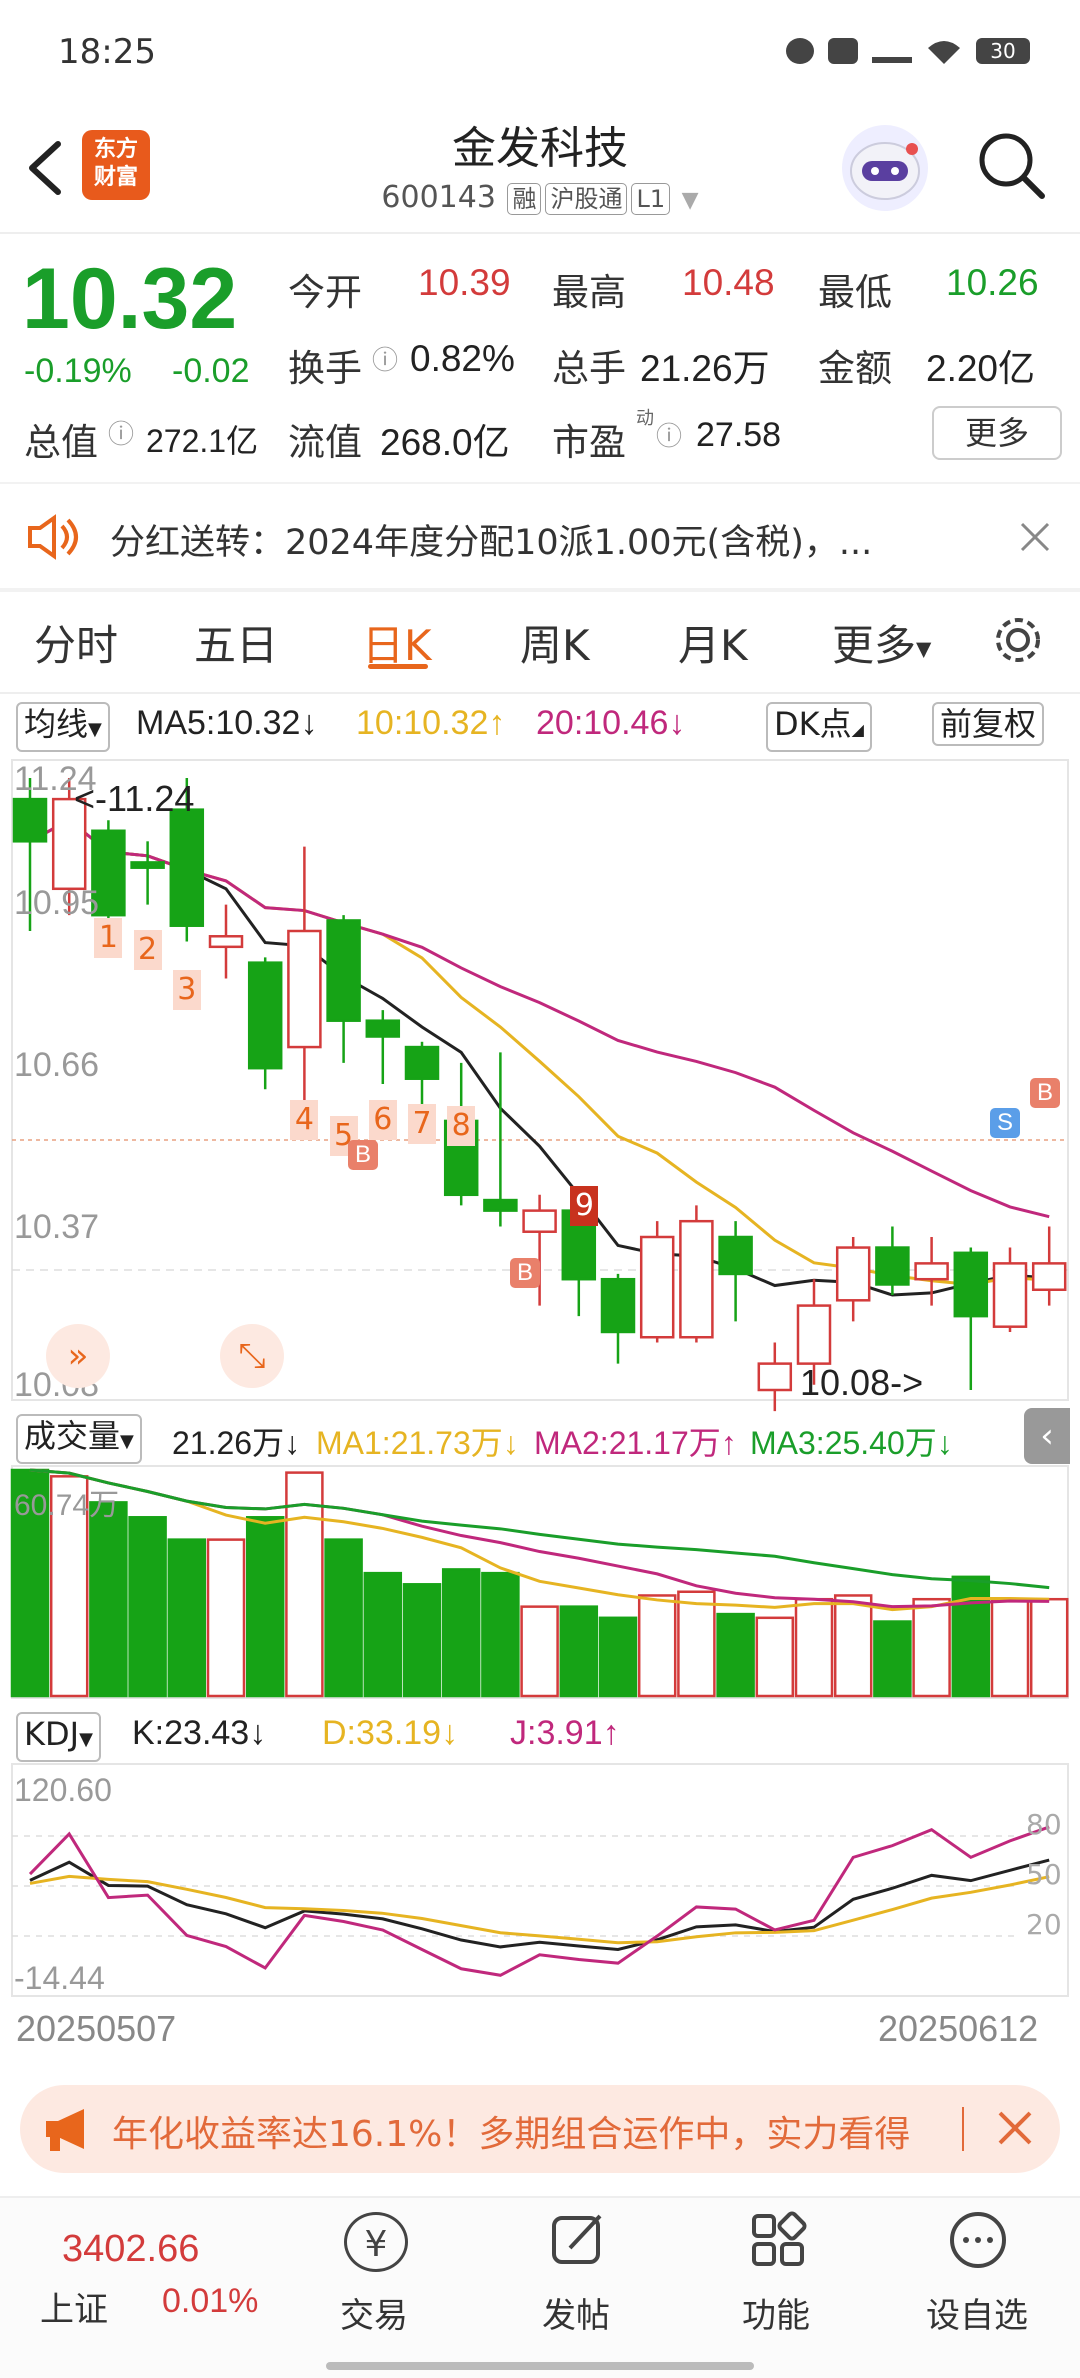 The width and height of the screenshot is (1080, 2378). What do you see at coordinates (58, 1737) in the screenshot?
I see `kdj-selector: KDJ▼` at bounding box center [58, 1737].